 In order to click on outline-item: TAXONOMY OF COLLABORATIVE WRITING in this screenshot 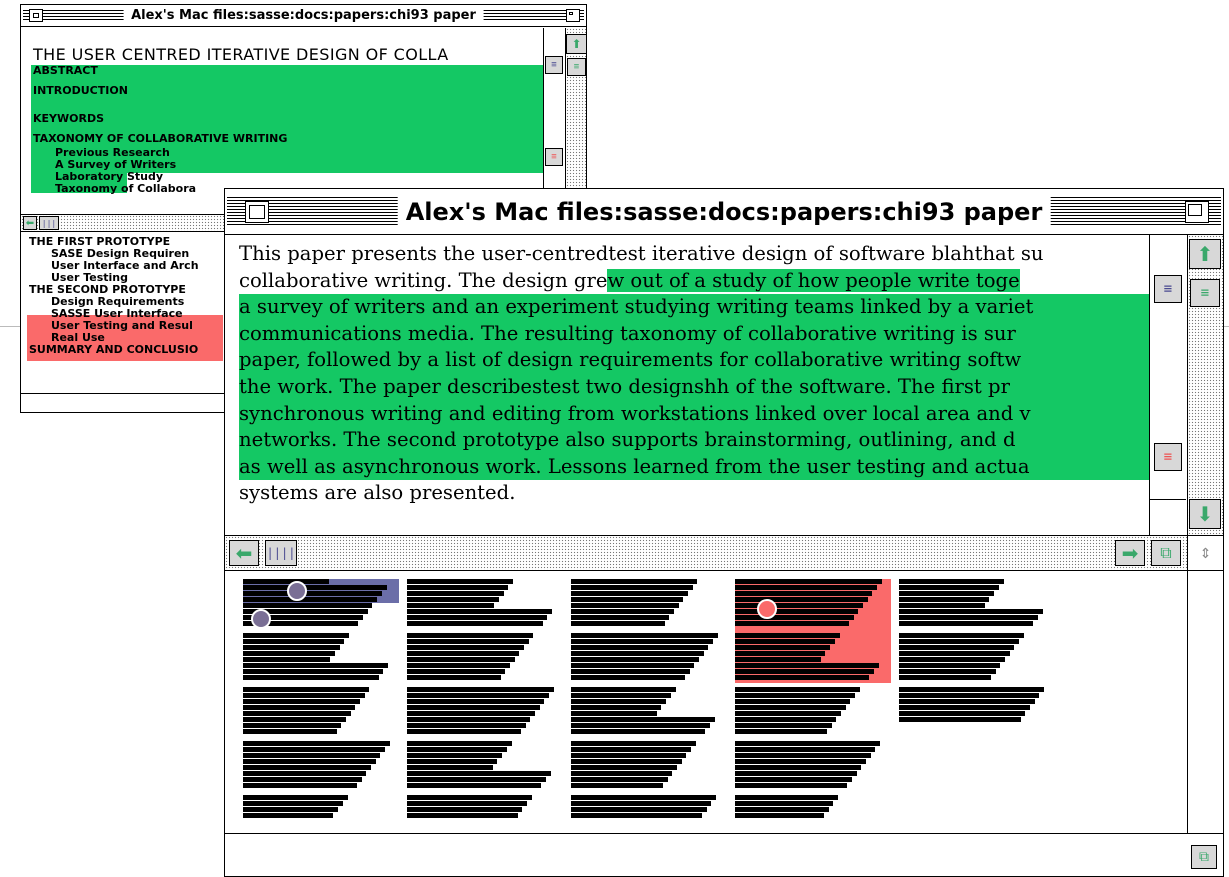, I will do `click(160, 140)`.